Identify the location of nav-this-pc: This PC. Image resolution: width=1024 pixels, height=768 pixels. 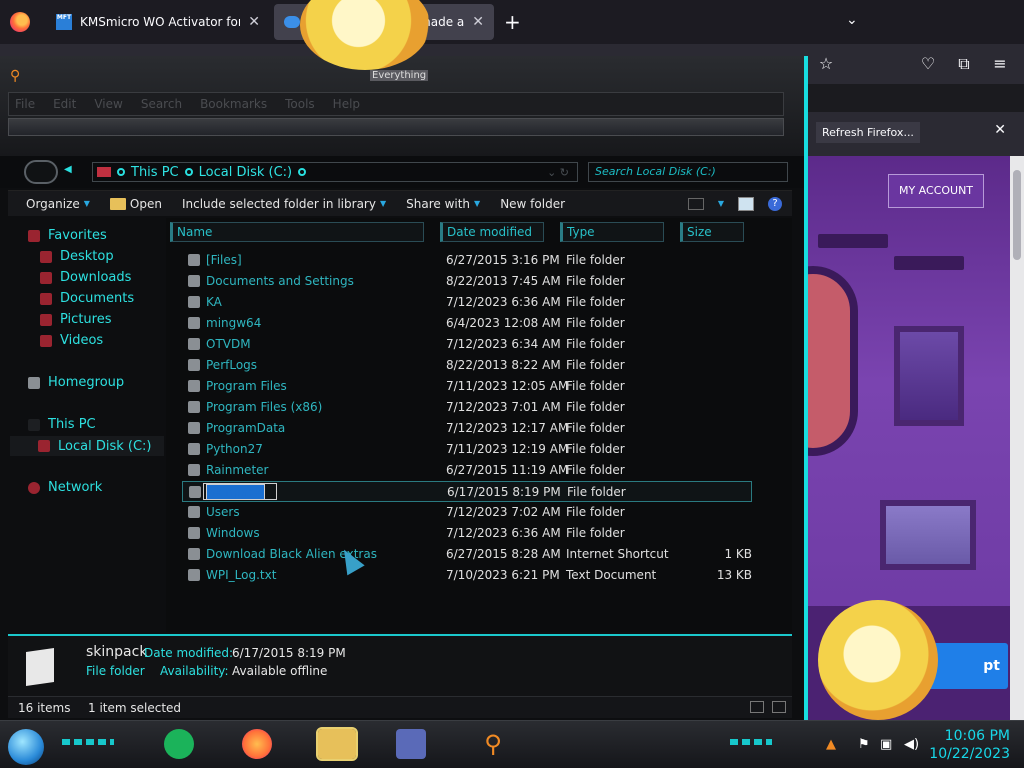
(62, 424).